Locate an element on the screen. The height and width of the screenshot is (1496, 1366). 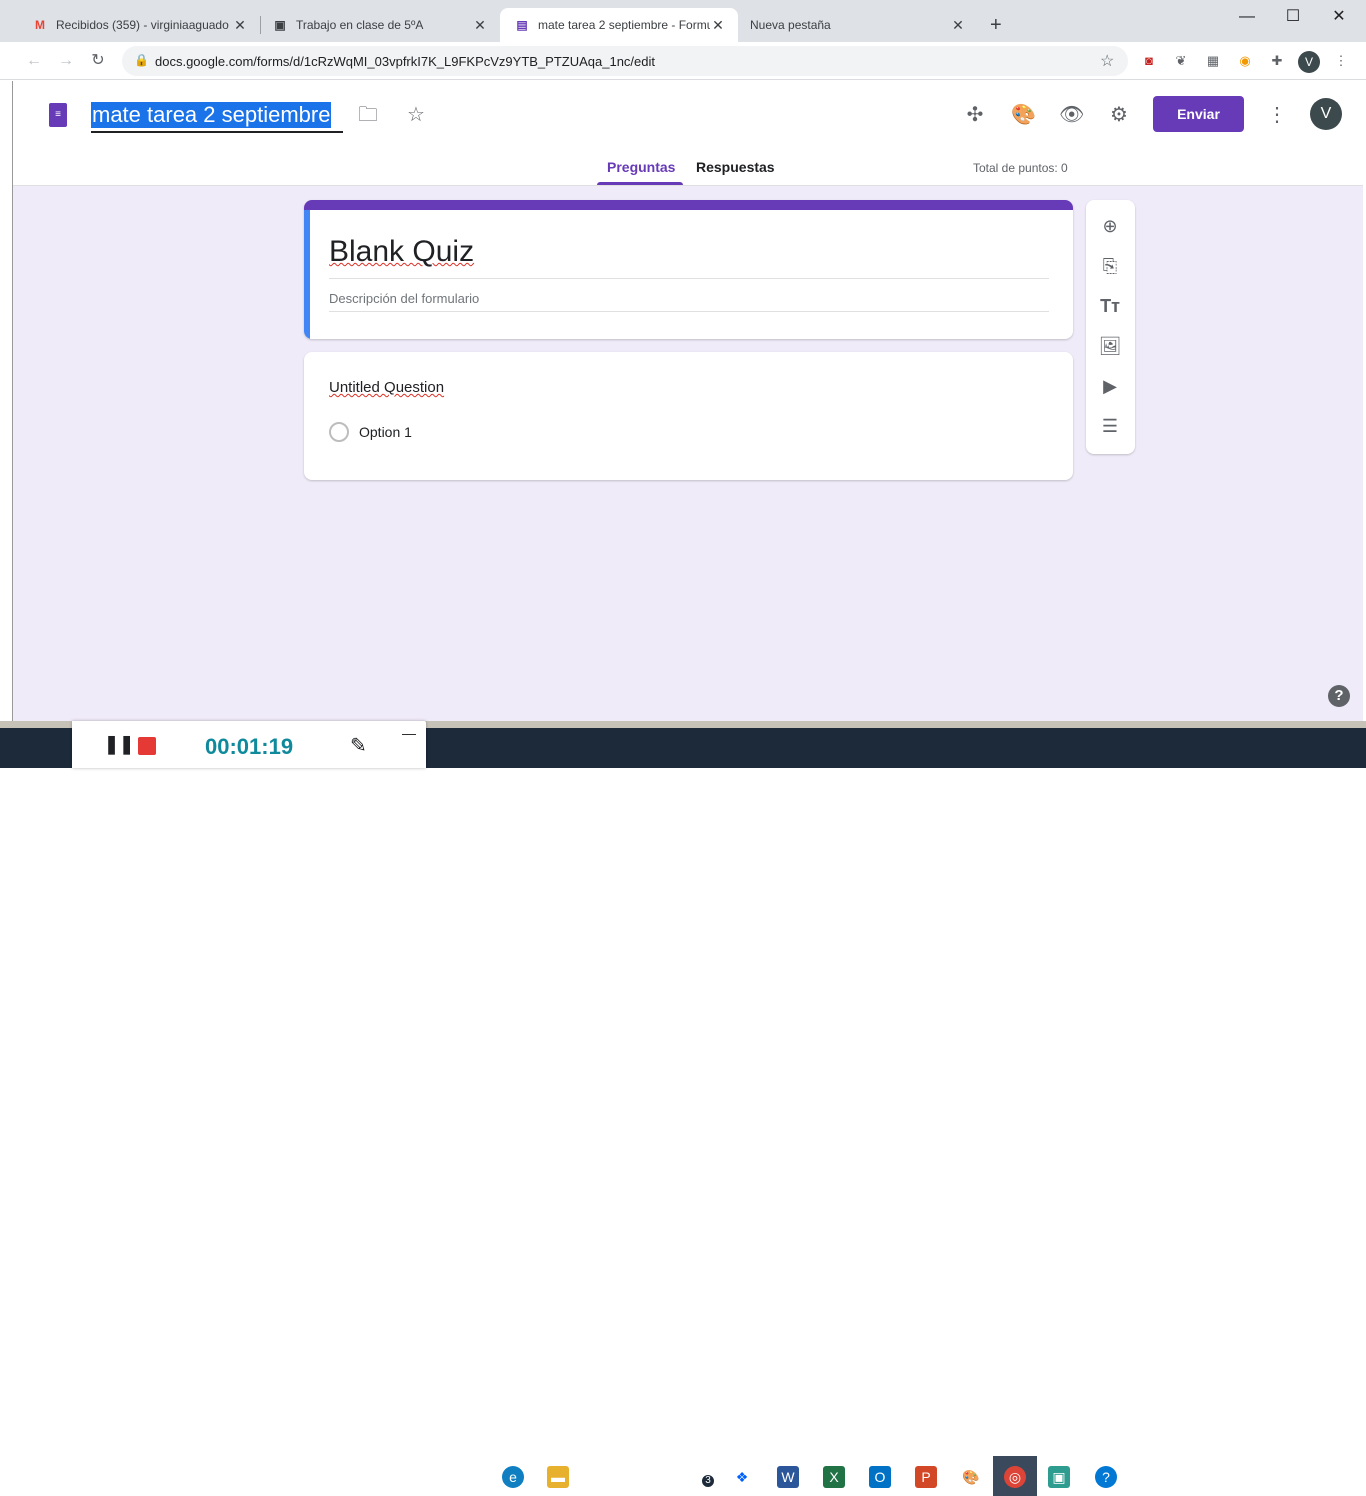
battery-icon: ▭ is located at coordinates (1207, 1477).